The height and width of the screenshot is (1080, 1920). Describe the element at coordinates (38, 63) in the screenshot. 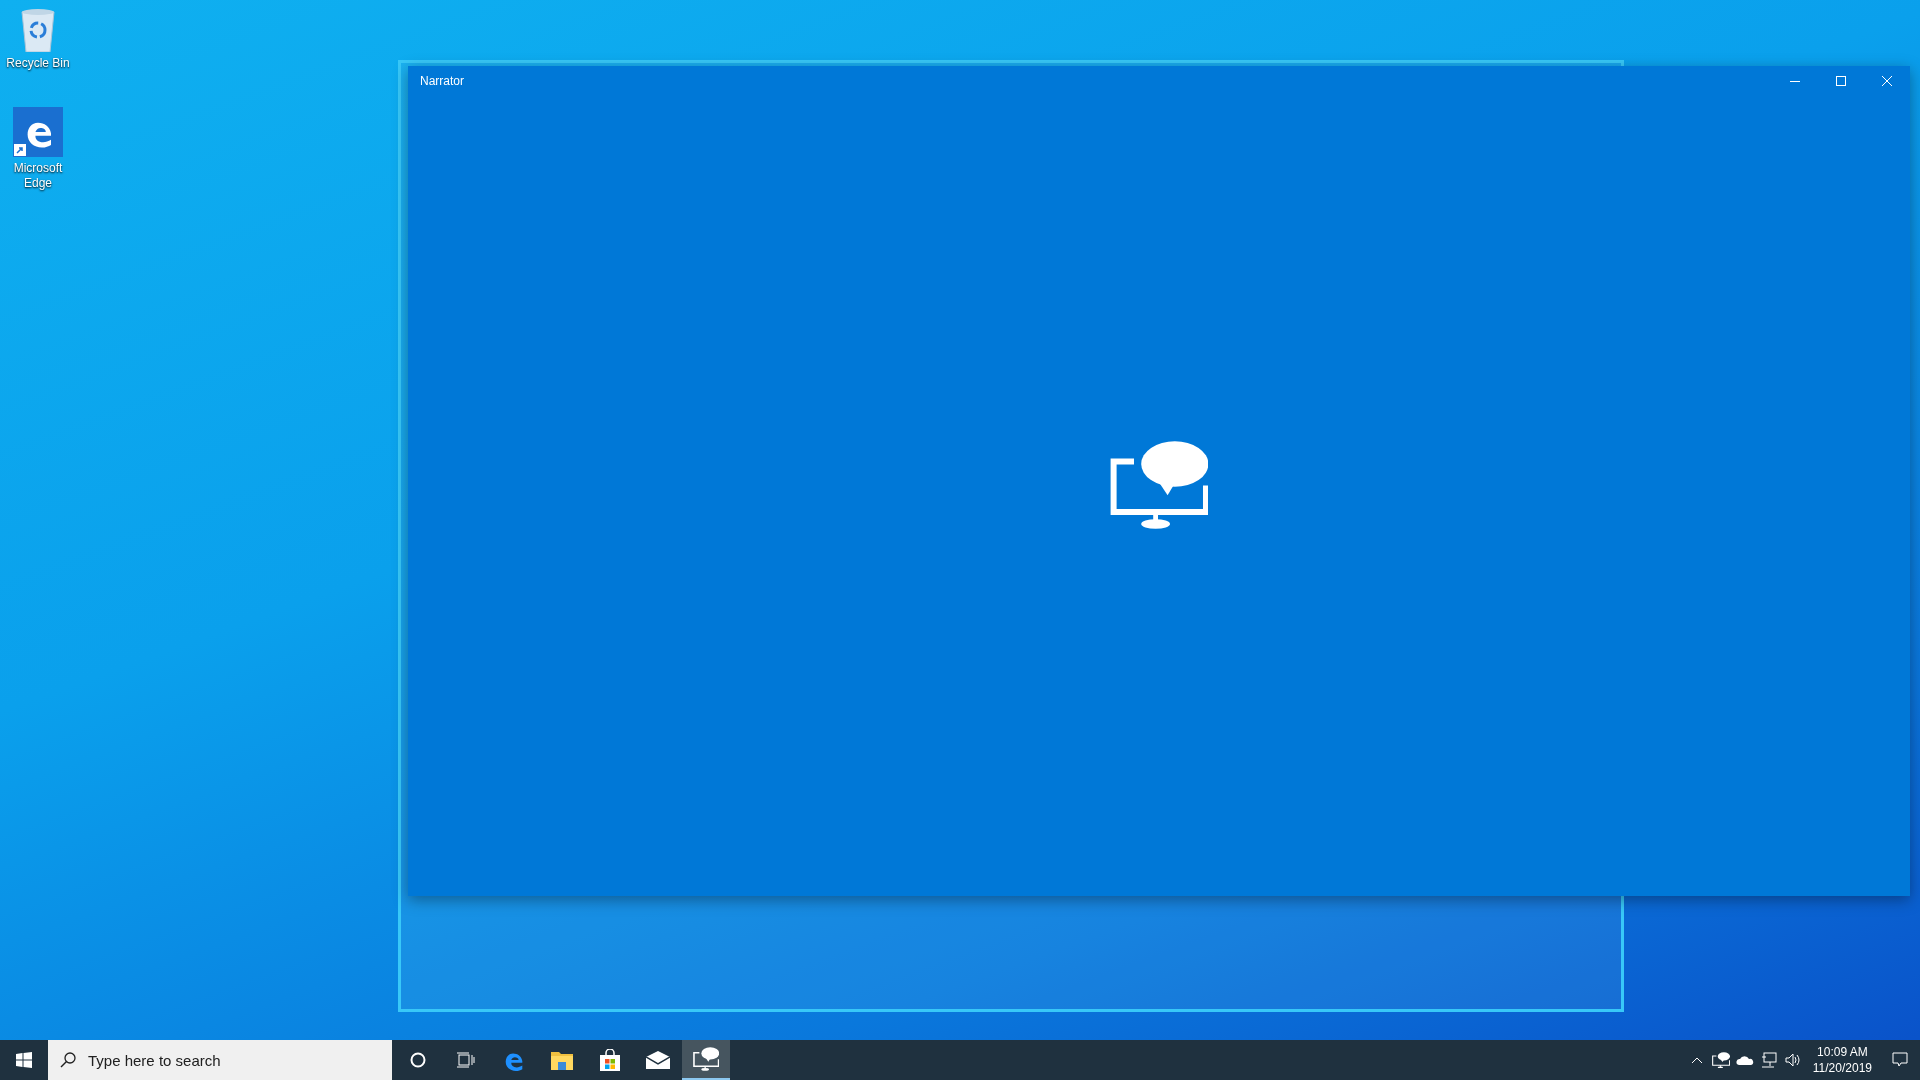

I see `desktop-icon-label: Recycle Bin` at that location.